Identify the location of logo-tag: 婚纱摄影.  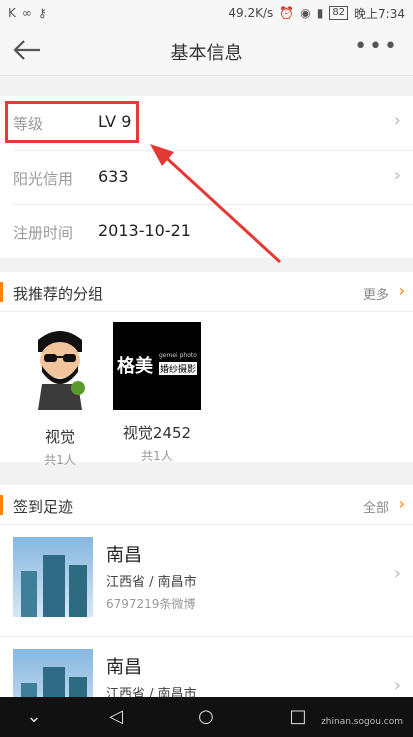
(178, 368).